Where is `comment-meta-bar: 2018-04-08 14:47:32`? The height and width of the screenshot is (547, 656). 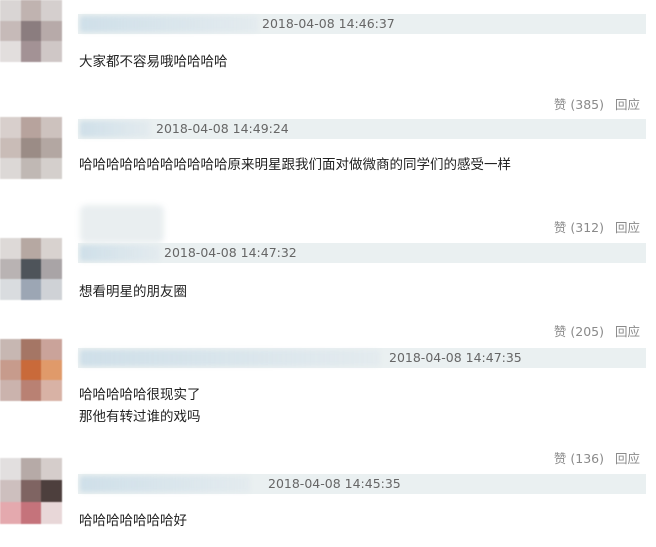 comment-meta-bar: 2018-04-08 14:47:32 is located at coordinates (362, 253).